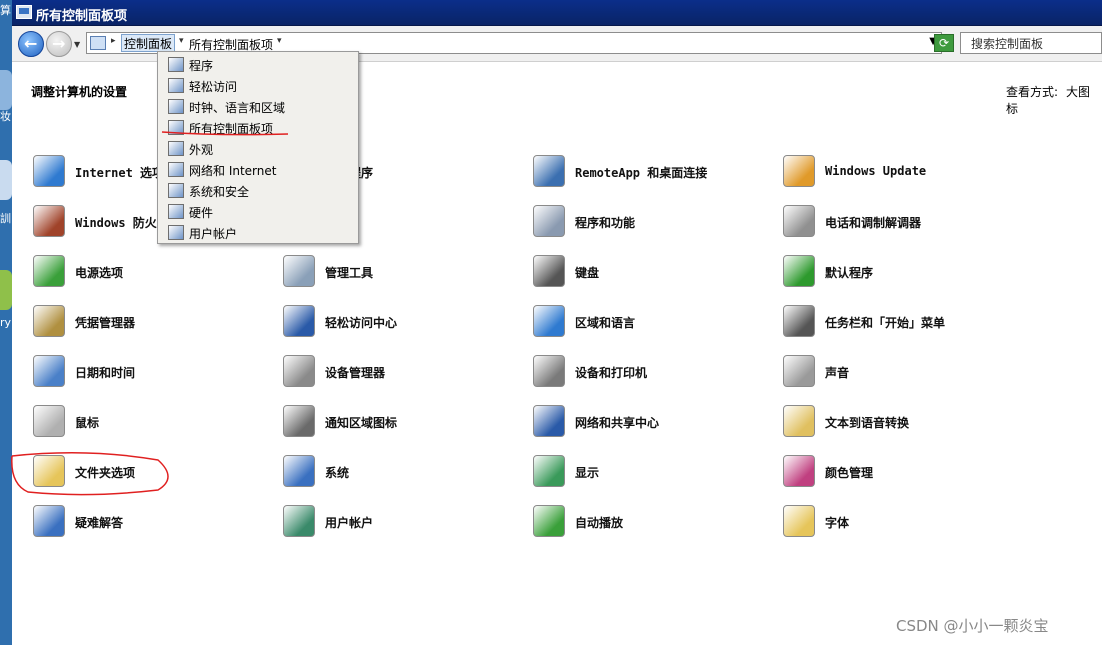 The height and width of the screenshot is (645, 1102). I want to click on control-panel-item-label: 轻松访问中心, so click(361, 323).